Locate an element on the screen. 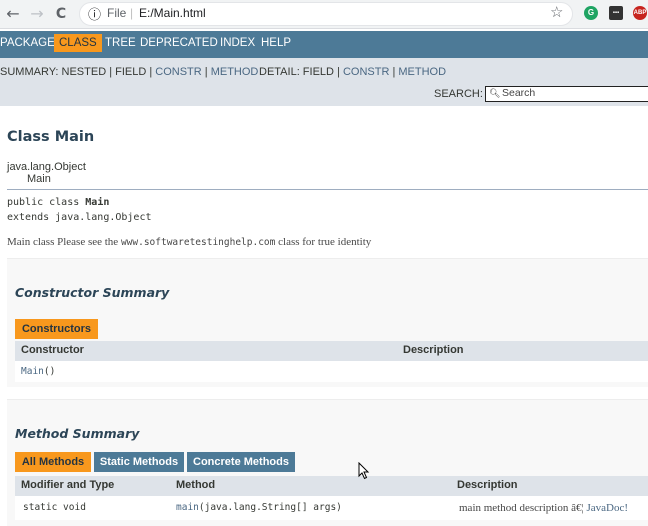 Image resolution: width=648 pixels, height=526 pixels. hierarchy-child: Main is located at coordinates (39, 179).